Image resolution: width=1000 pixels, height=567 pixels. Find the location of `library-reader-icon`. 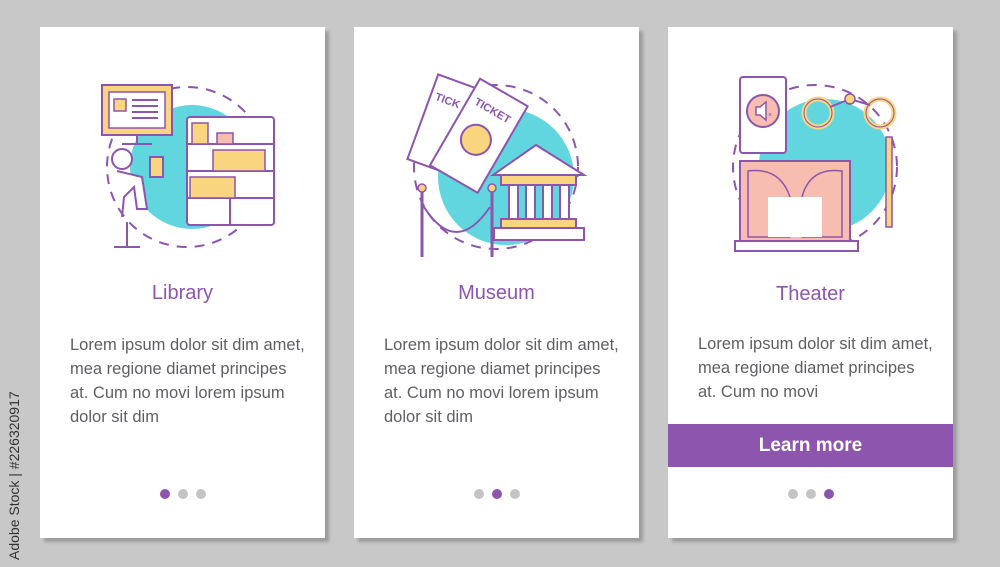

library-reader-icon is located at coordinates (188, 166).